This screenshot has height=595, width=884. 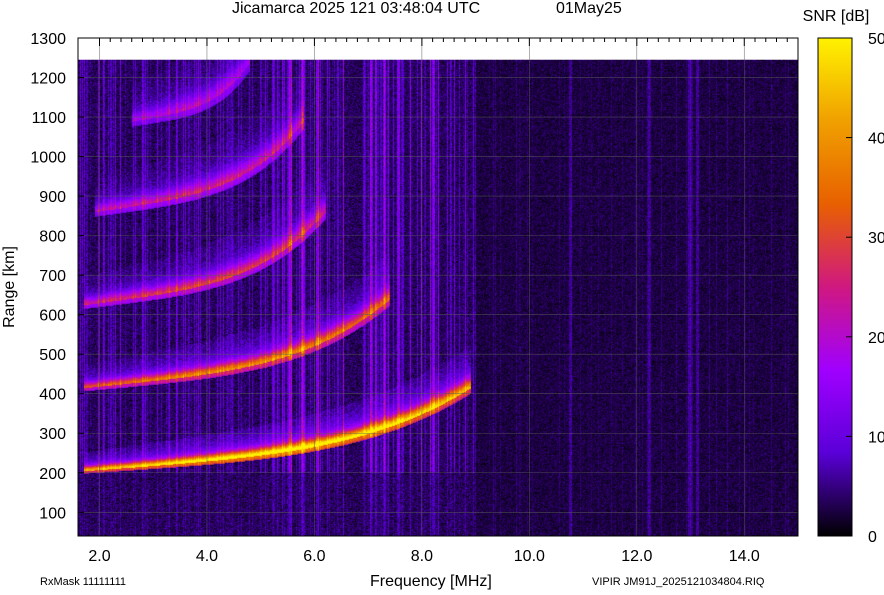 What do you see at coordinates (52, 434) in the screenshot?
I see `y-tick-label: 300` at bounding box center [52, 434].